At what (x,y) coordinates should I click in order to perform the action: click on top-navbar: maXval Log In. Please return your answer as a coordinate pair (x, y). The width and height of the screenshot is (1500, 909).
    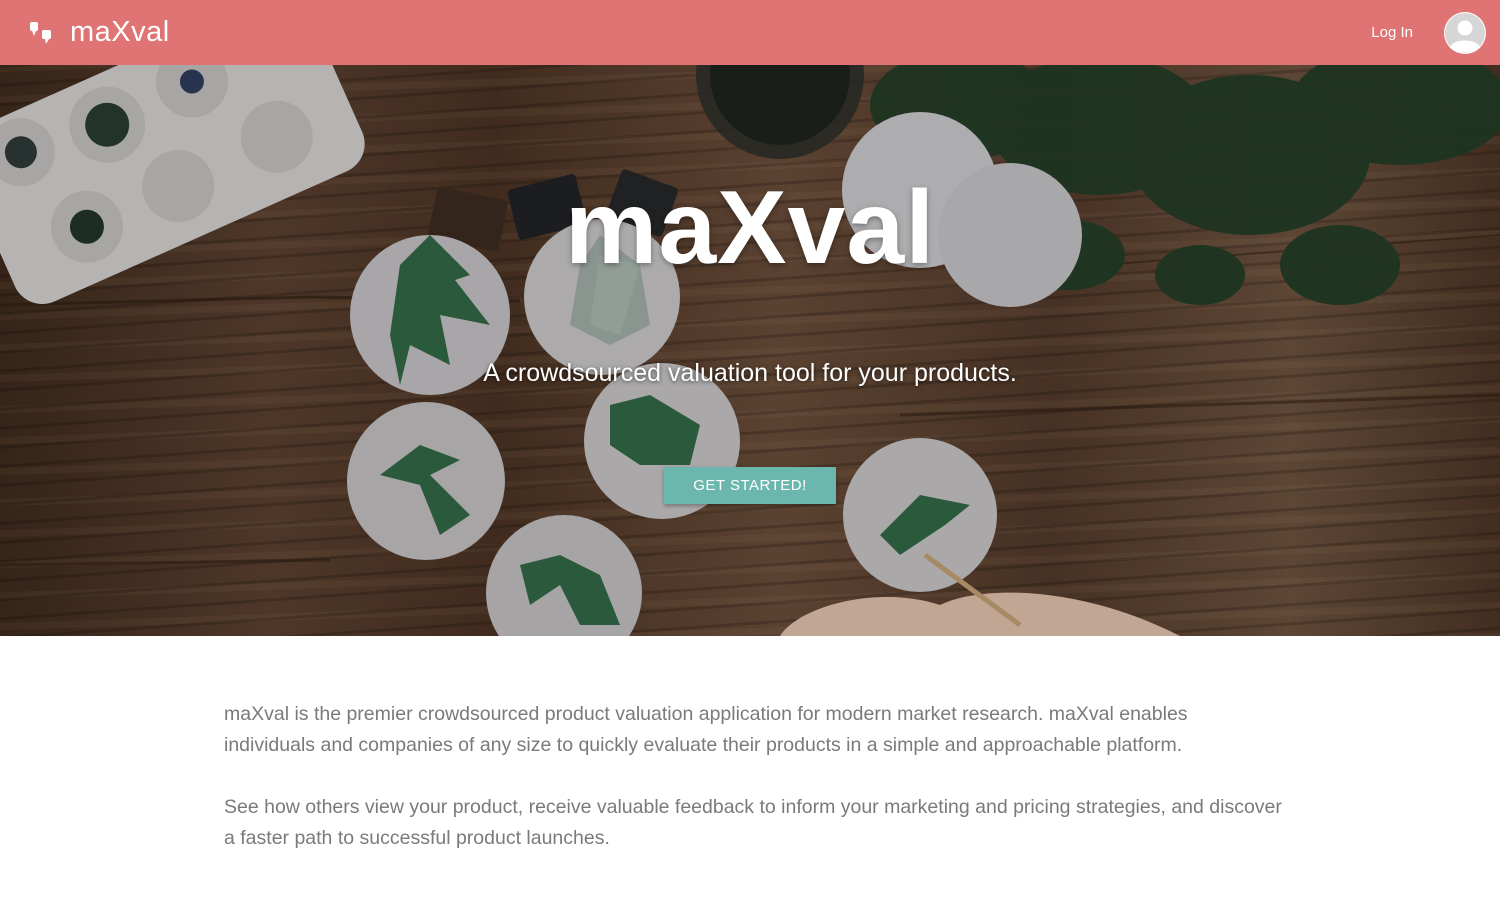
    Looking at the image, I should click on (750, 32).